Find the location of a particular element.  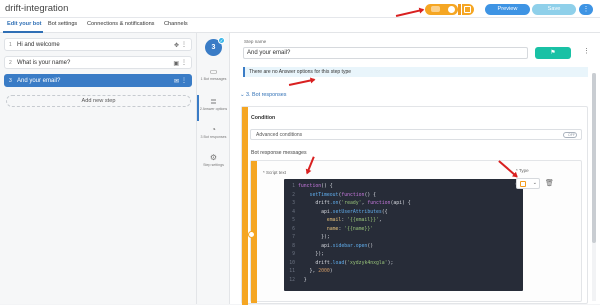

code-line: 2 setTimeout(function() { is located at coordinates (403, 196).